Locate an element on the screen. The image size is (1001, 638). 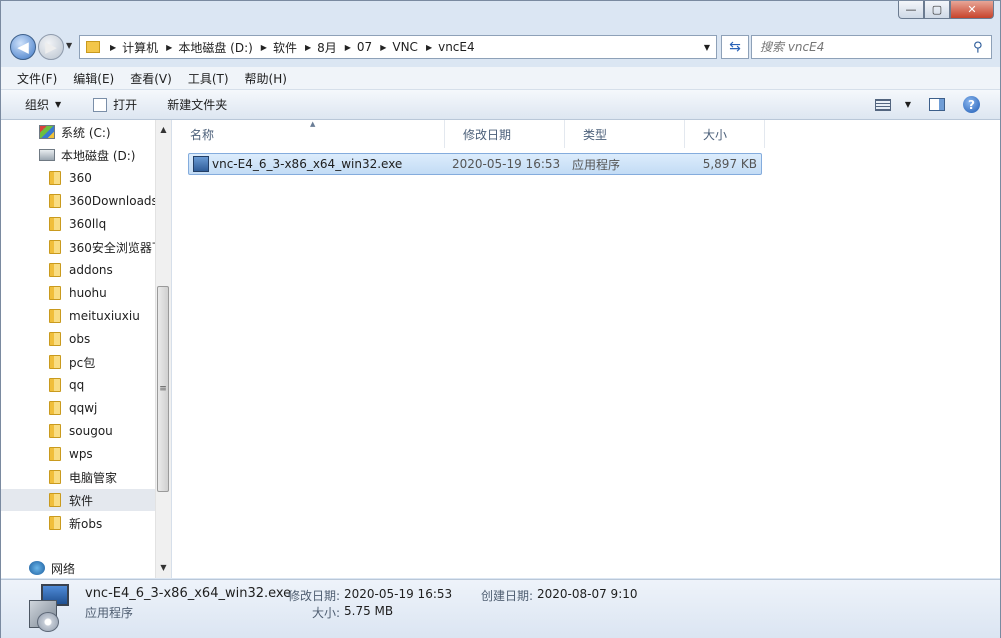
breadcrumb: ▶ 计算机 is located at coordinates (132, 47).